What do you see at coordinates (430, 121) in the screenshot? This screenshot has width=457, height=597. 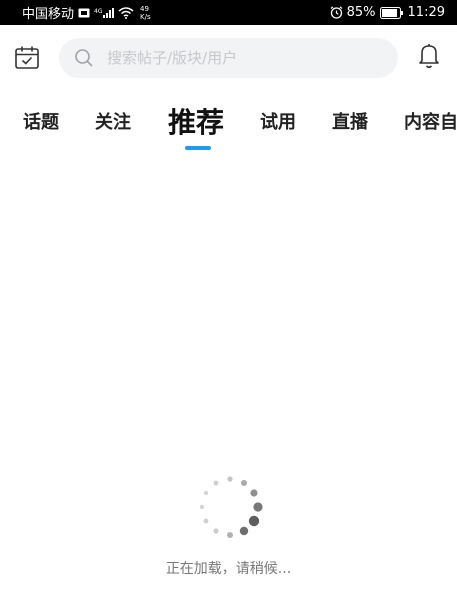 I see `tab-content: 内容自` at bounding box center [430, 121].